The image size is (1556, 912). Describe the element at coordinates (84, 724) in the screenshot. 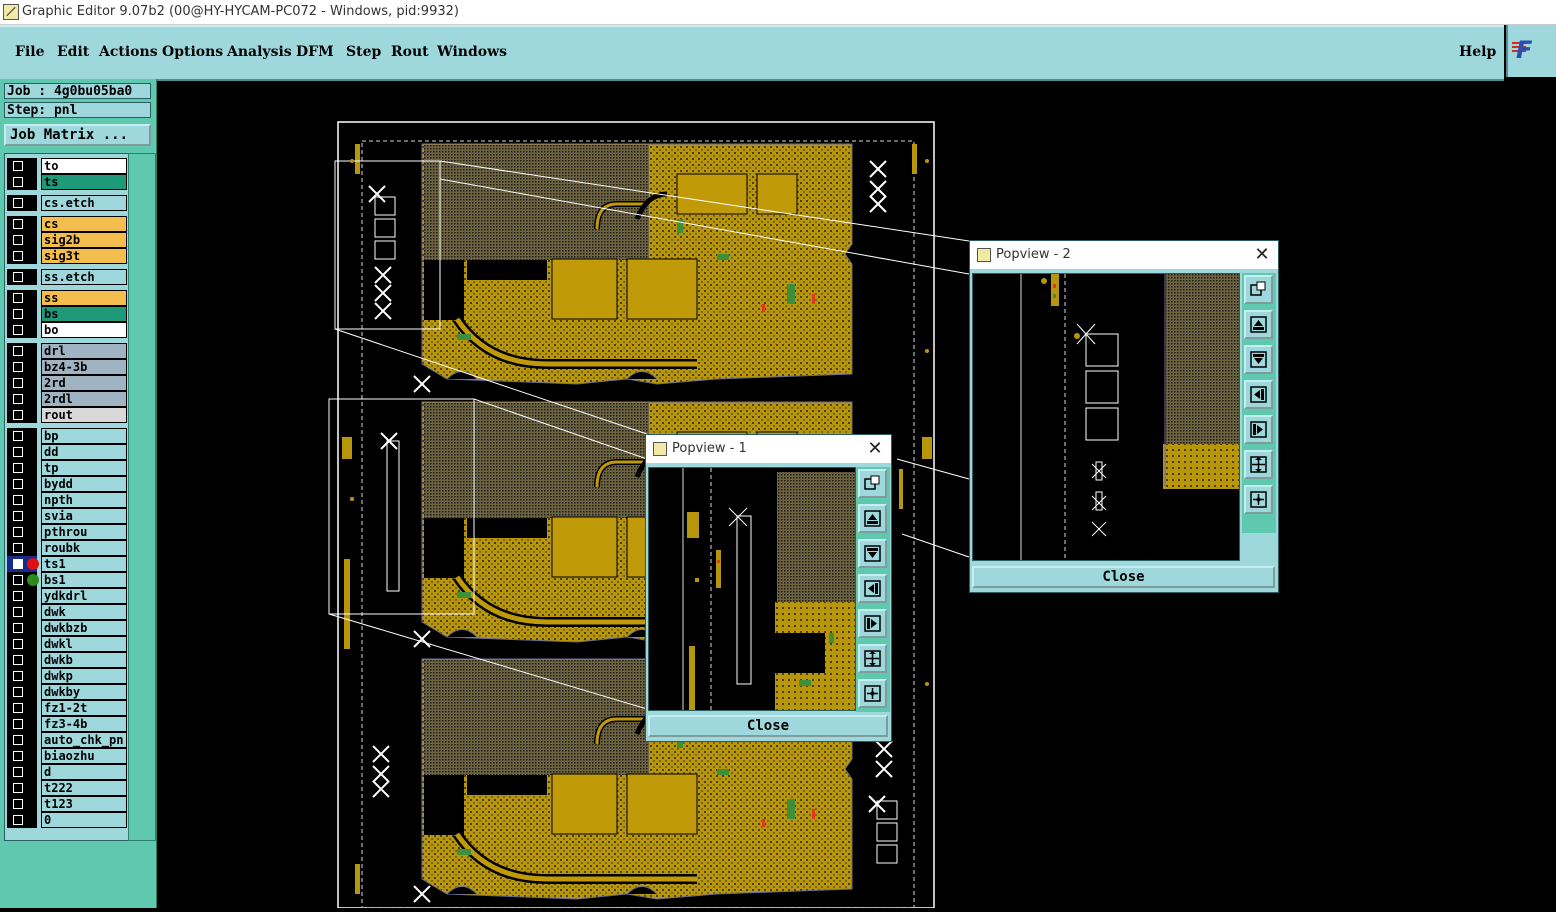

I see `layer-name: fz3-4b` at that location.